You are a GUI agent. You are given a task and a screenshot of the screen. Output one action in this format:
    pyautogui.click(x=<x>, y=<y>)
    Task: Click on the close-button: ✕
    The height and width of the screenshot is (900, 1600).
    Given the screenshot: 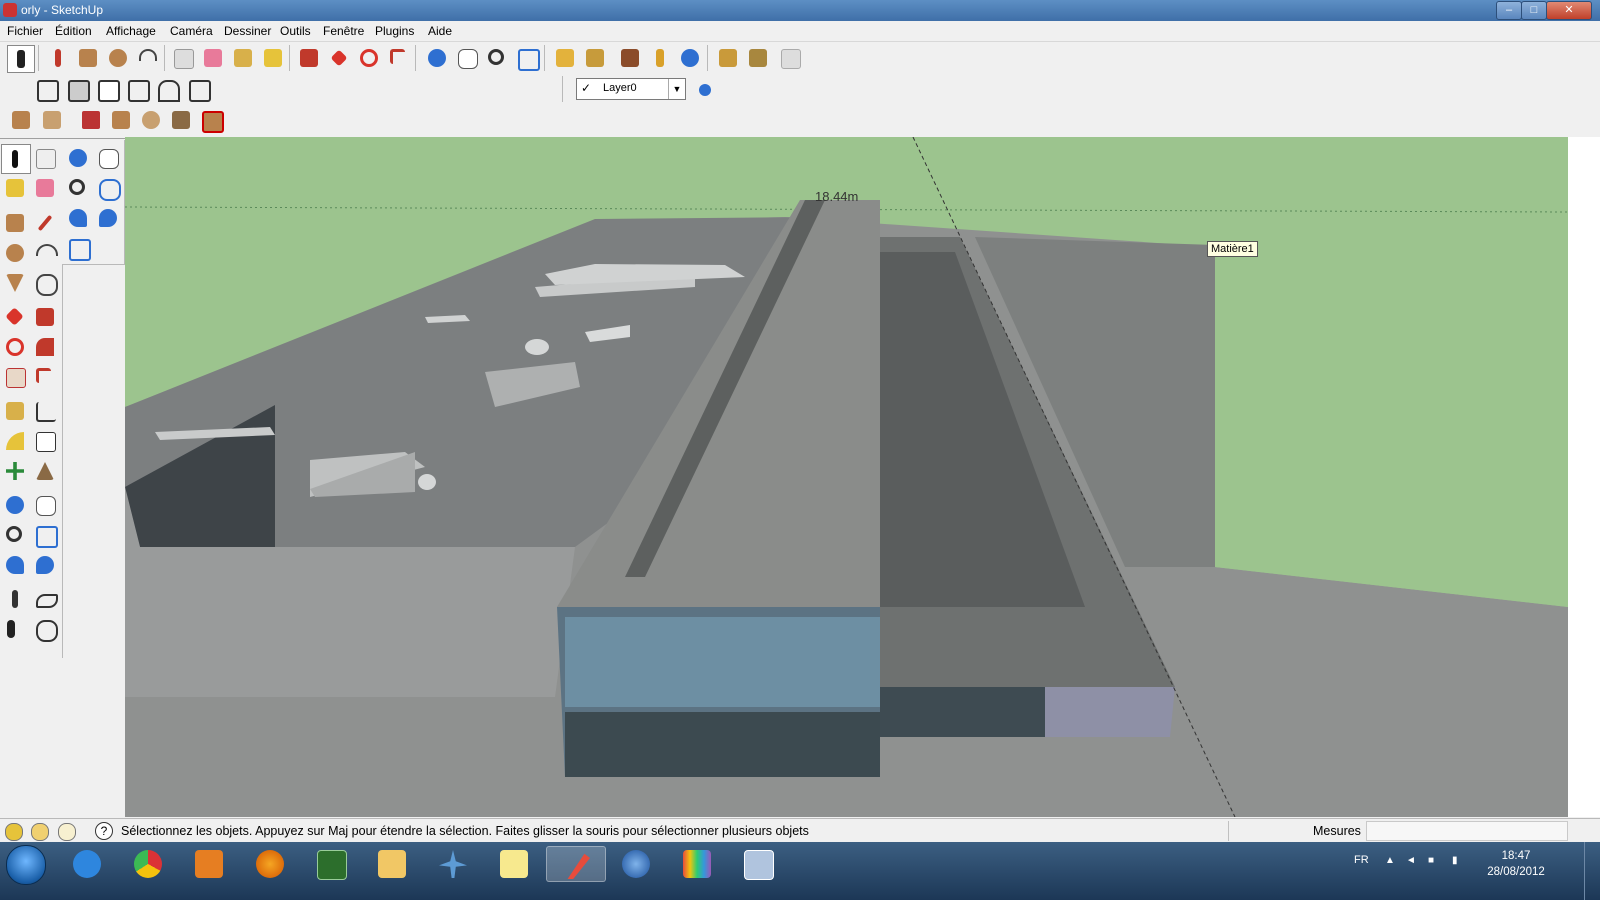 What is the action you would take?
    pyautogui.click(x=1569, y=10)
    